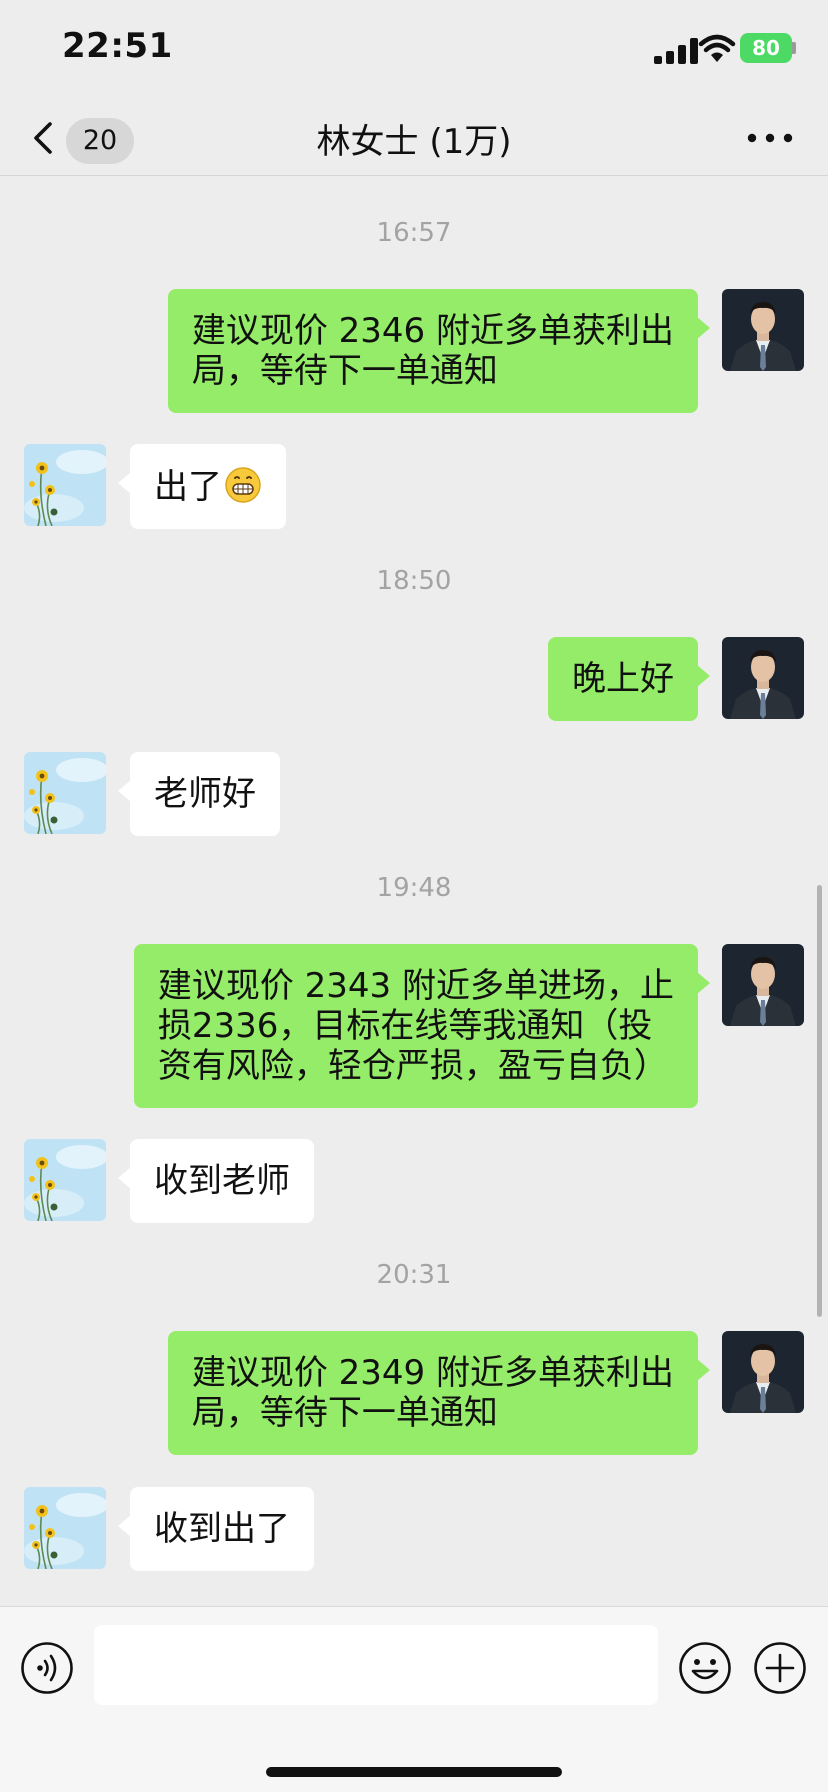 The image size is (828, 1792). Describe the element at coordinates (100, 141) in the screenshot. I see `unread-count-badge: 20` at that location.